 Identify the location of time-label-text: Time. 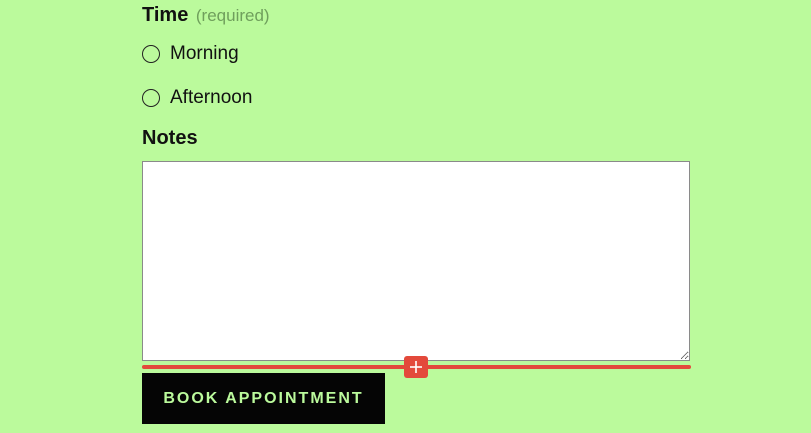
(165, 15).